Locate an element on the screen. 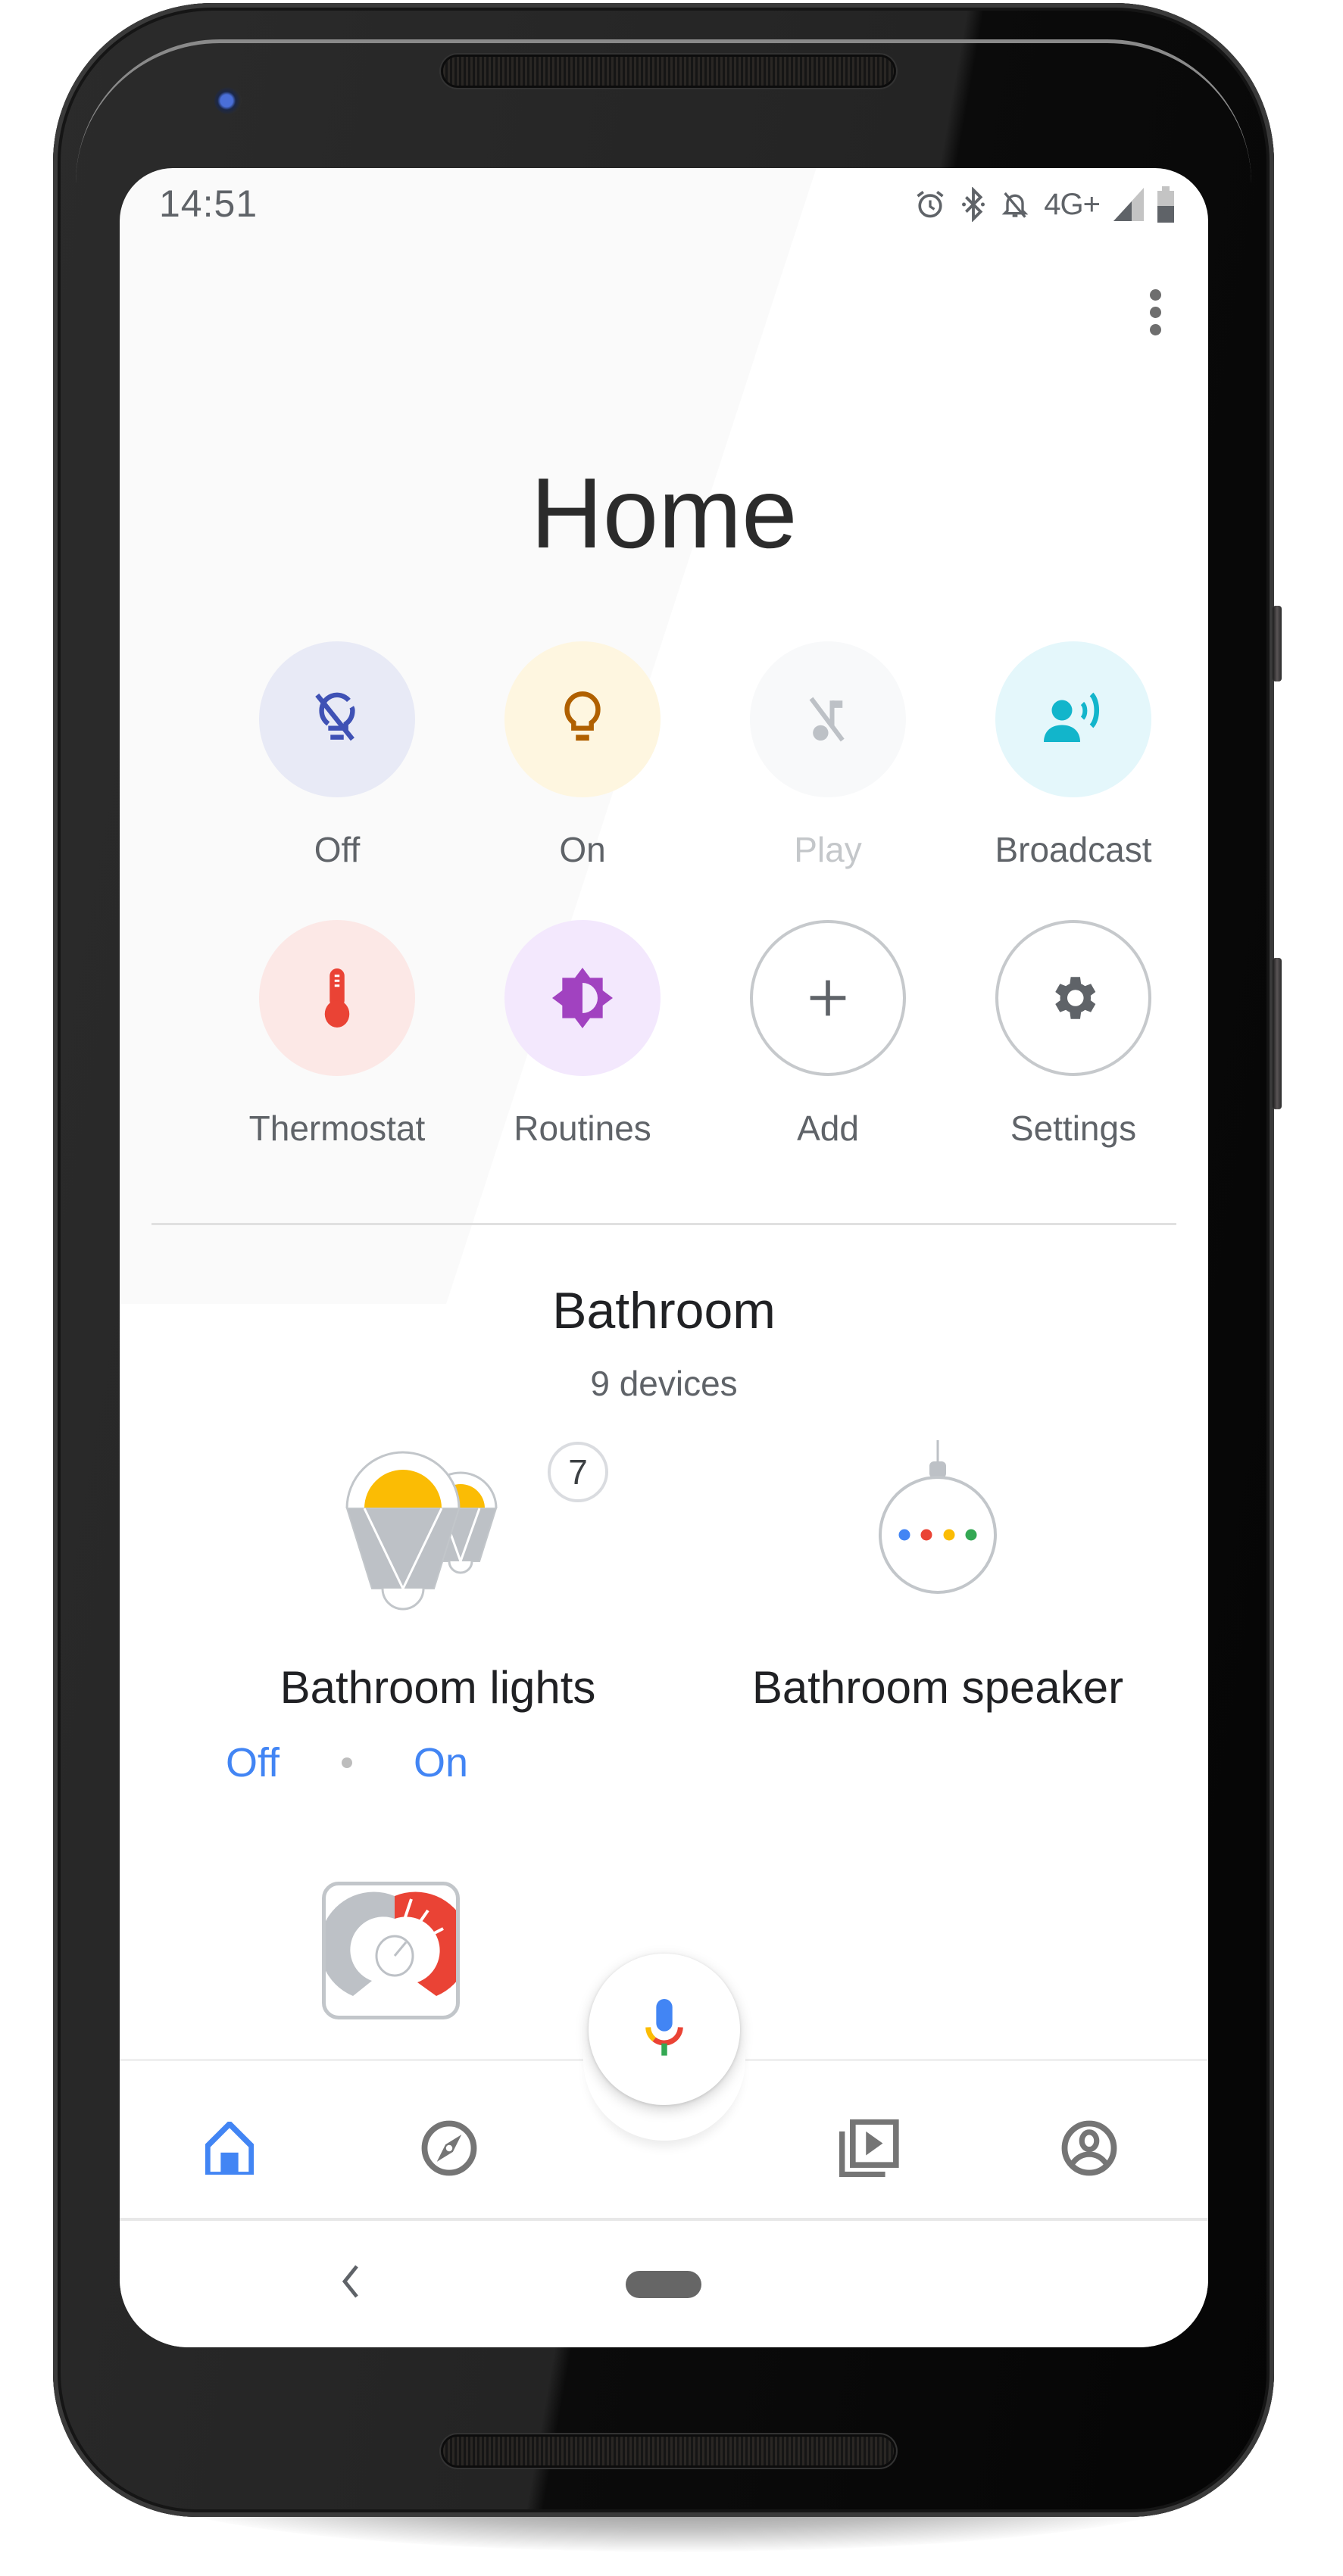  action-label: Settings is located at coordinates (1073, 1128).